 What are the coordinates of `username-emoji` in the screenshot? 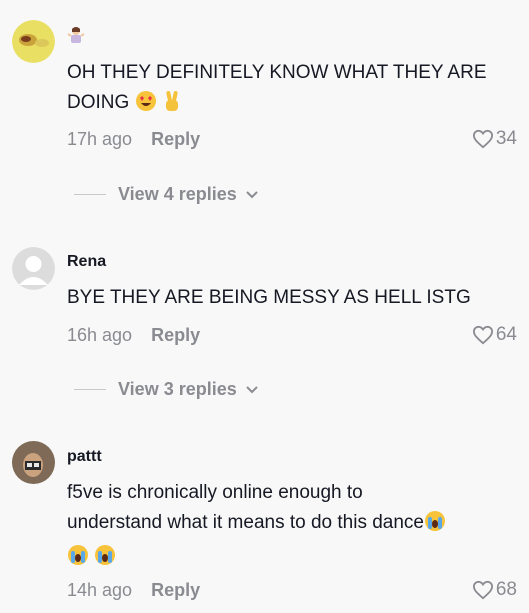 It's located at (76, 36).